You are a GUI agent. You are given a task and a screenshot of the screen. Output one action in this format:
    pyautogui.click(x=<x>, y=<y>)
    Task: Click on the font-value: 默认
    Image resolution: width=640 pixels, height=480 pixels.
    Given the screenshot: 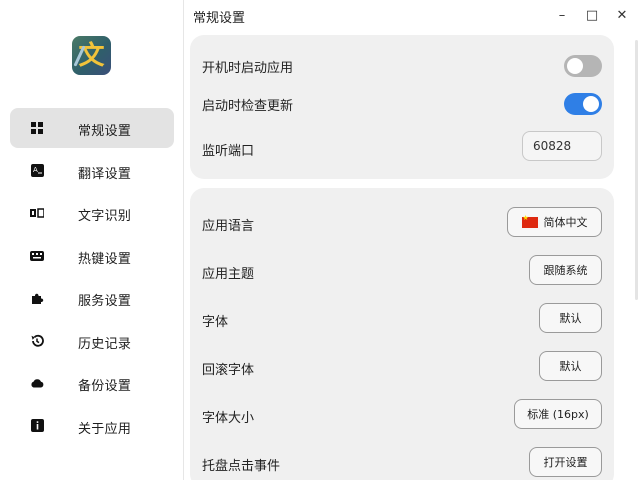 What is the action you would take?
    pyautogui.click(x=570, y=318)
    